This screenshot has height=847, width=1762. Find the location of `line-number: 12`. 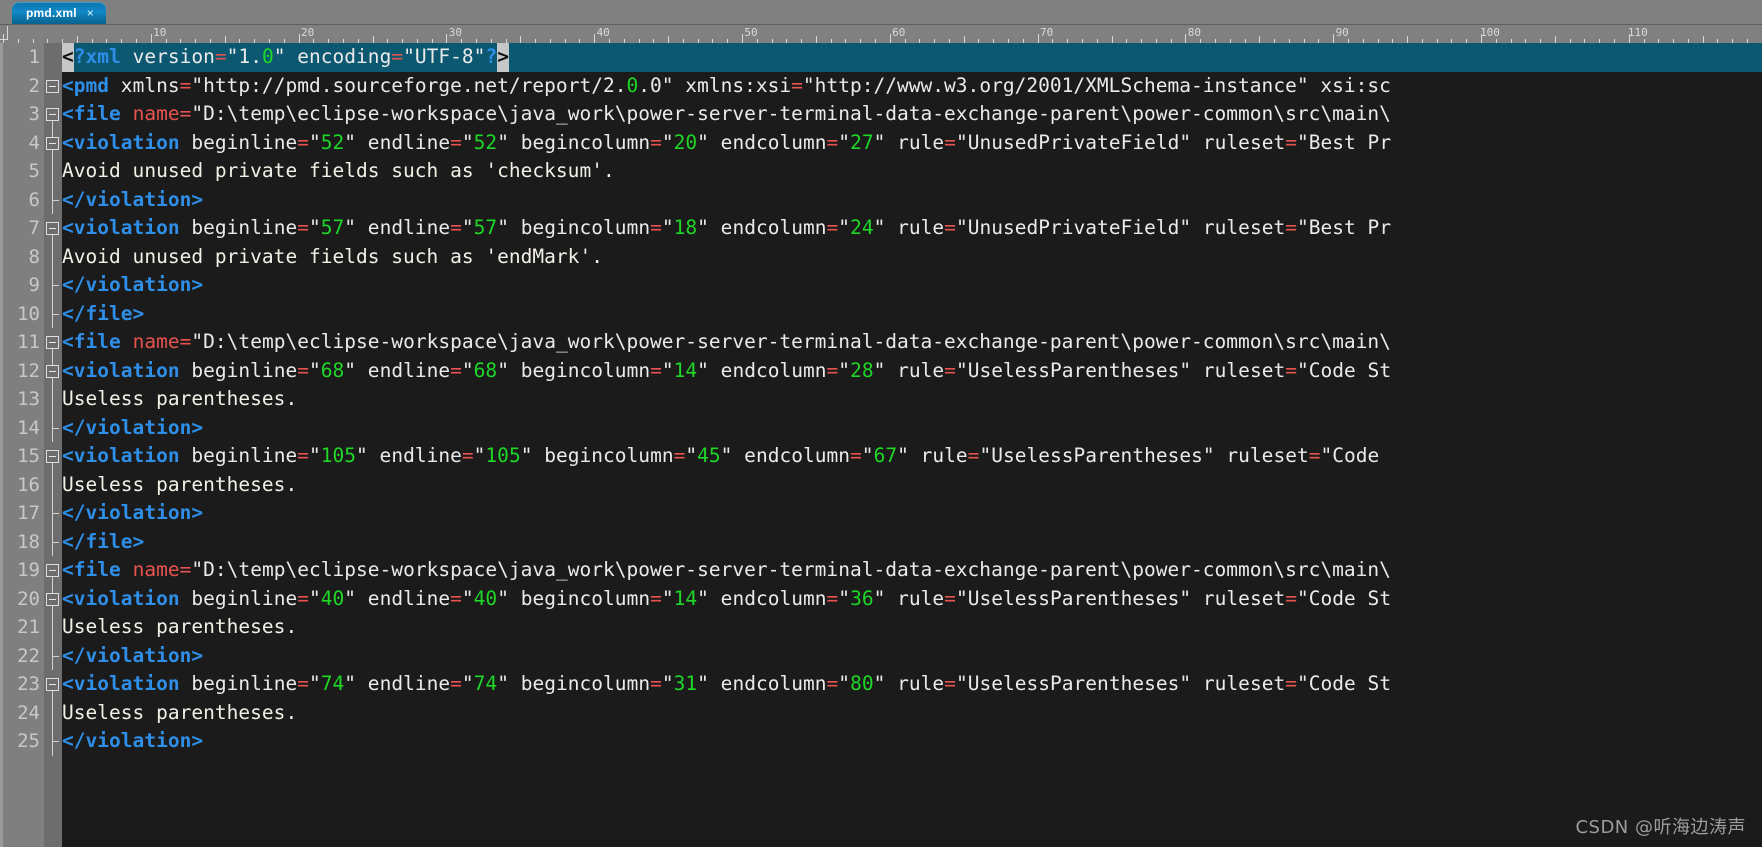

line-number: 12 is located at coordinates (28, 370).